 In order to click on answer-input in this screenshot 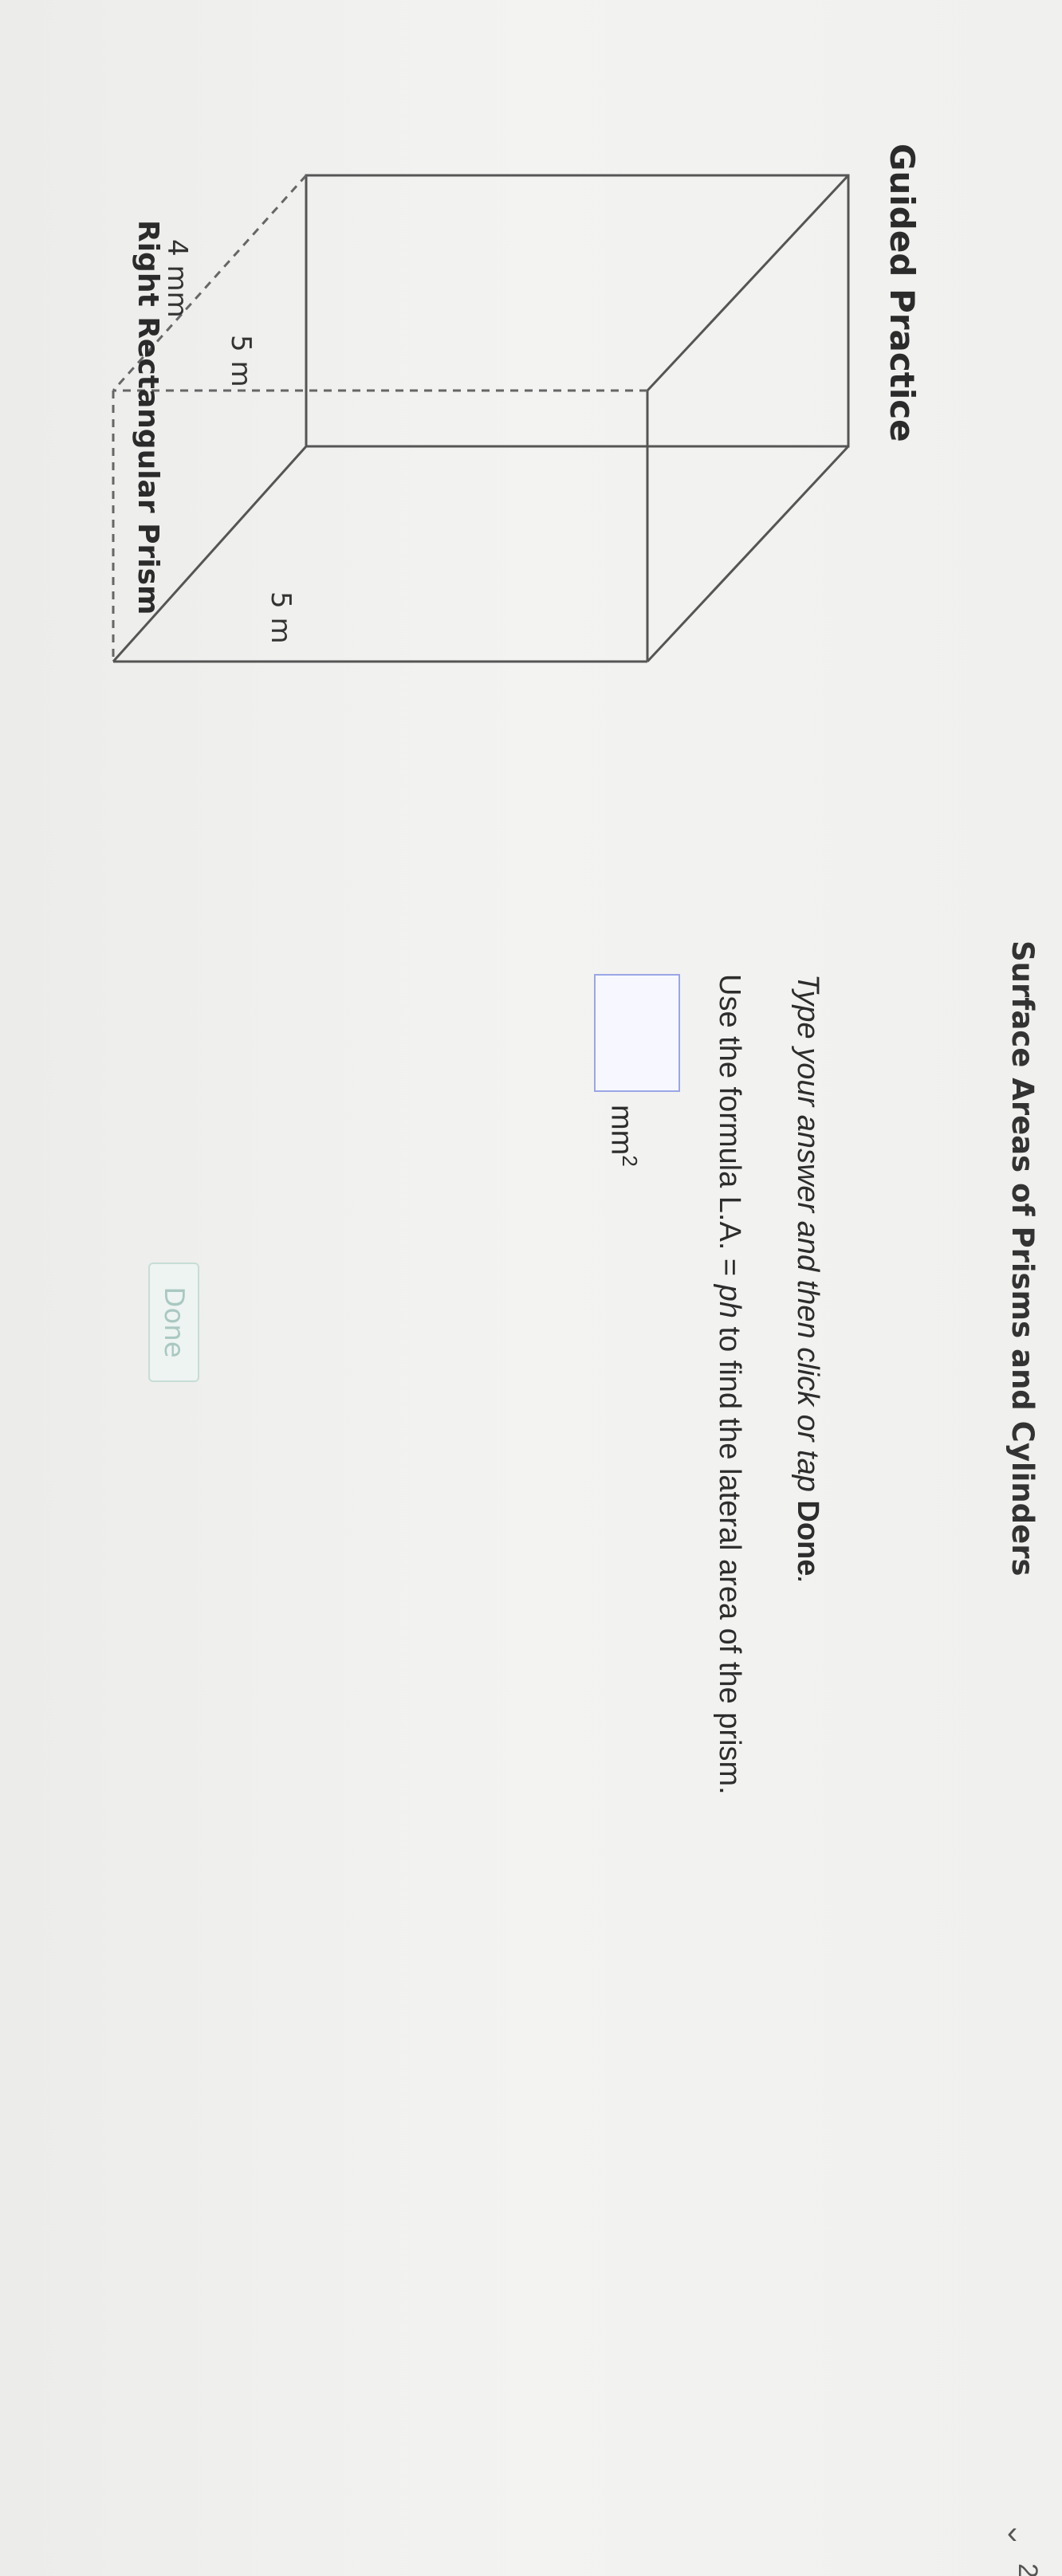, I will do `click(637, 1033)`.